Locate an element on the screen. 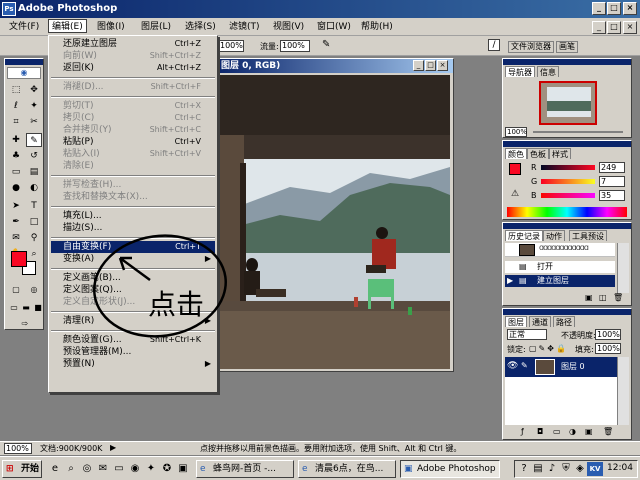 The height and width of the screenshot is (480, 640). r-slider is located at coordinates (568, 167).